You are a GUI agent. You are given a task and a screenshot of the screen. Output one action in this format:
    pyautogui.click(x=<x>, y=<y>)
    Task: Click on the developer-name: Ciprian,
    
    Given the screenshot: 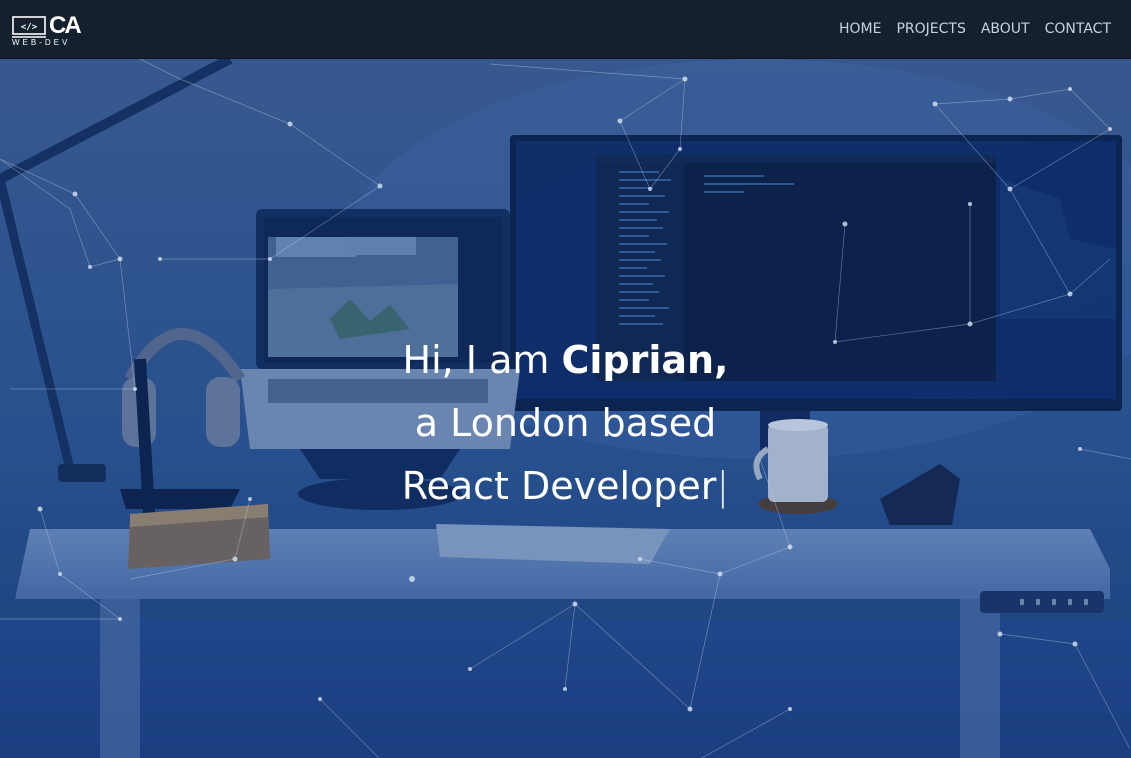 What is the action you would take?
    pyautogui.click(x=645, y=360)
    